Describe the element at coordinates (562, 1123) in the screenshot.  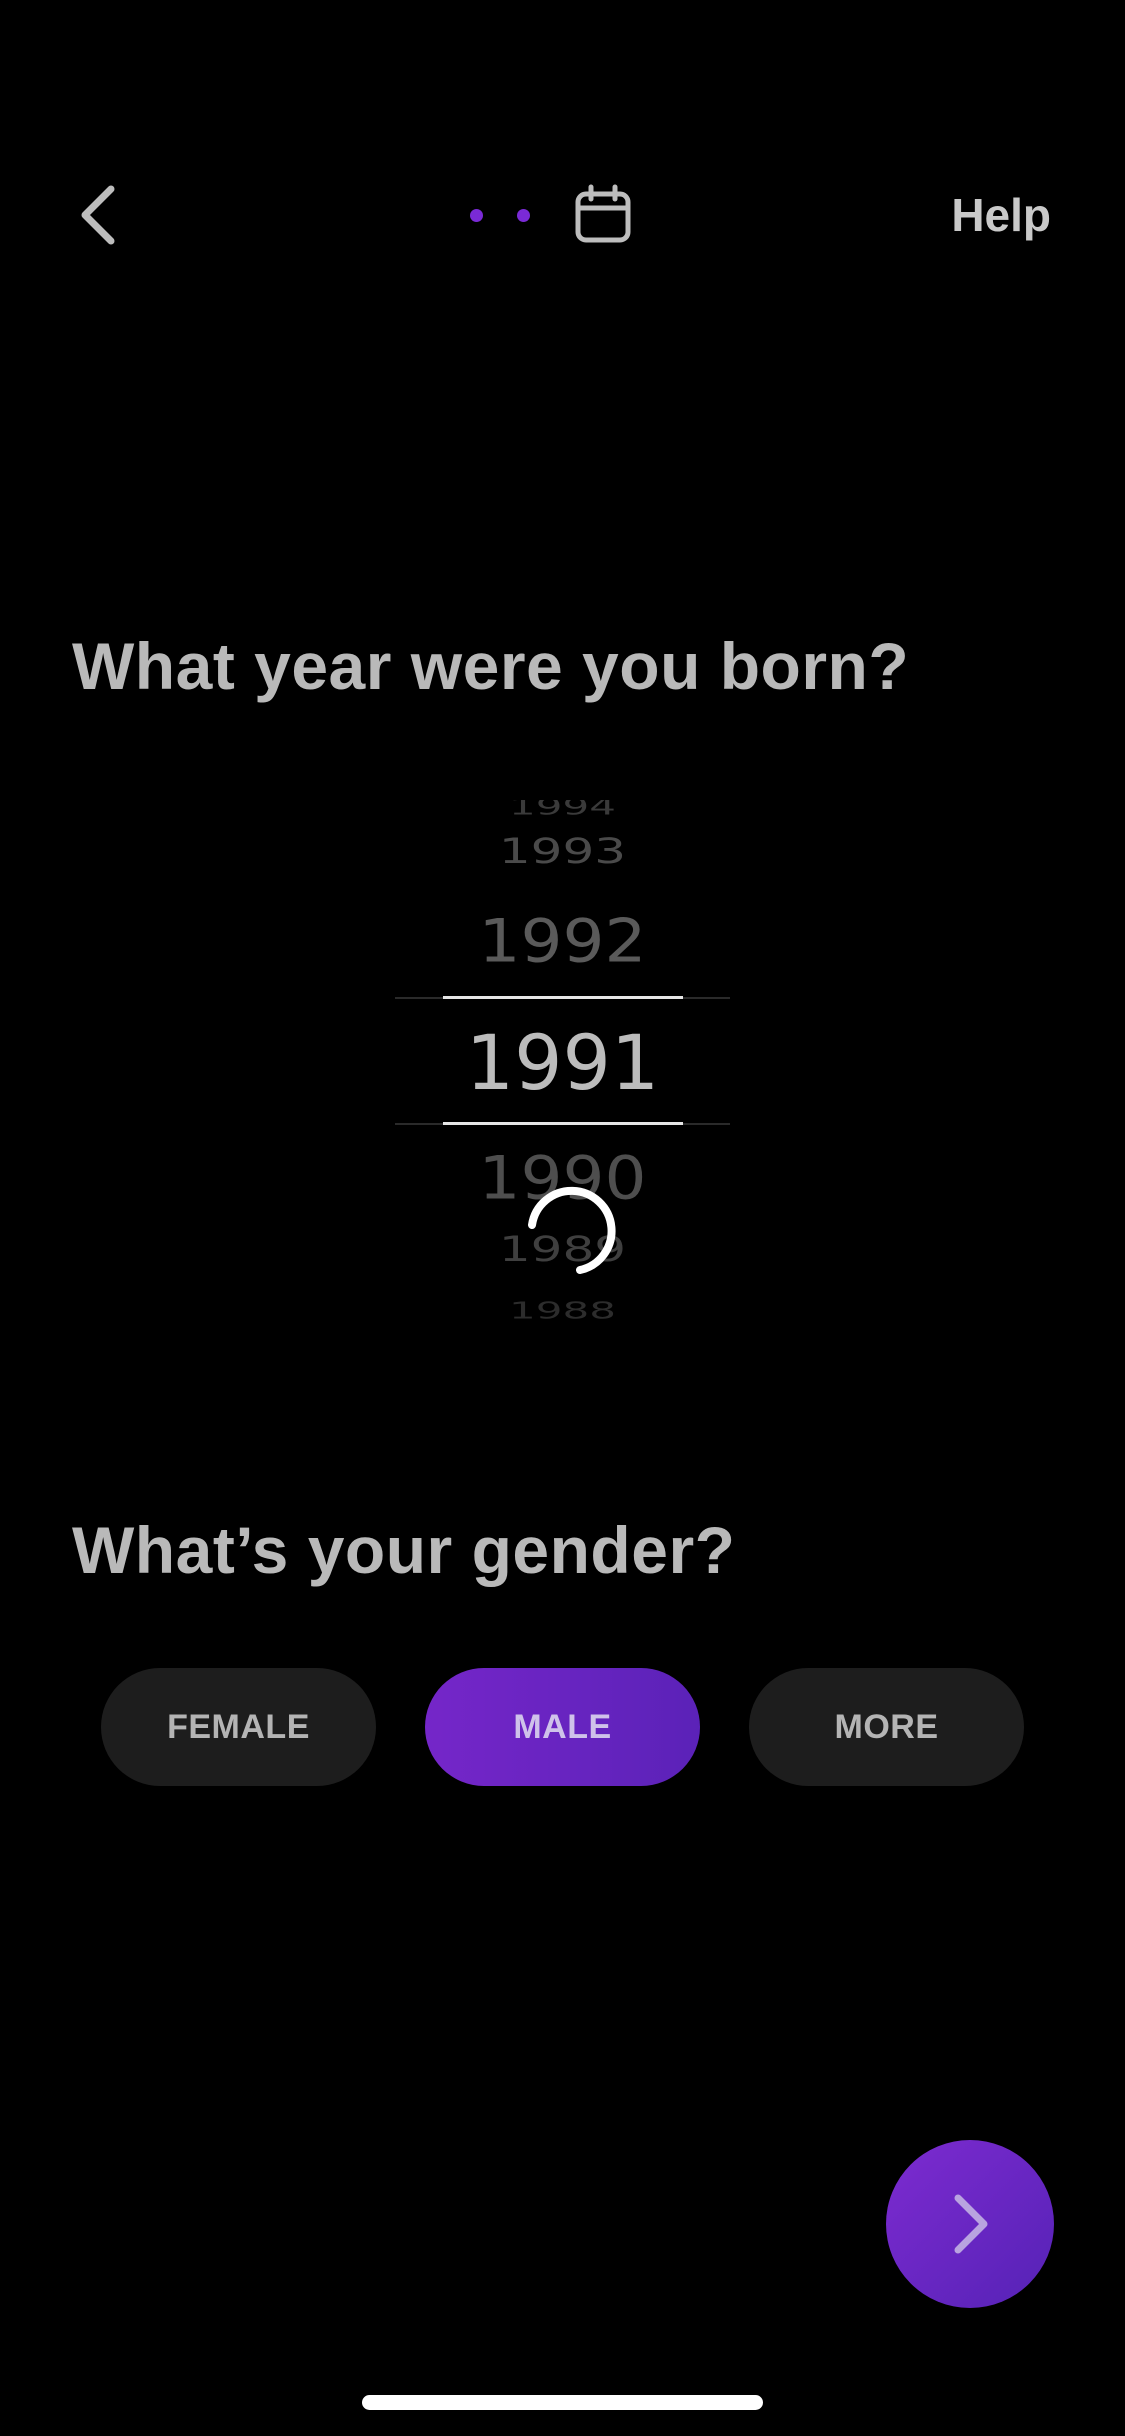
I see `picker-selection-line-bottom` at that location.